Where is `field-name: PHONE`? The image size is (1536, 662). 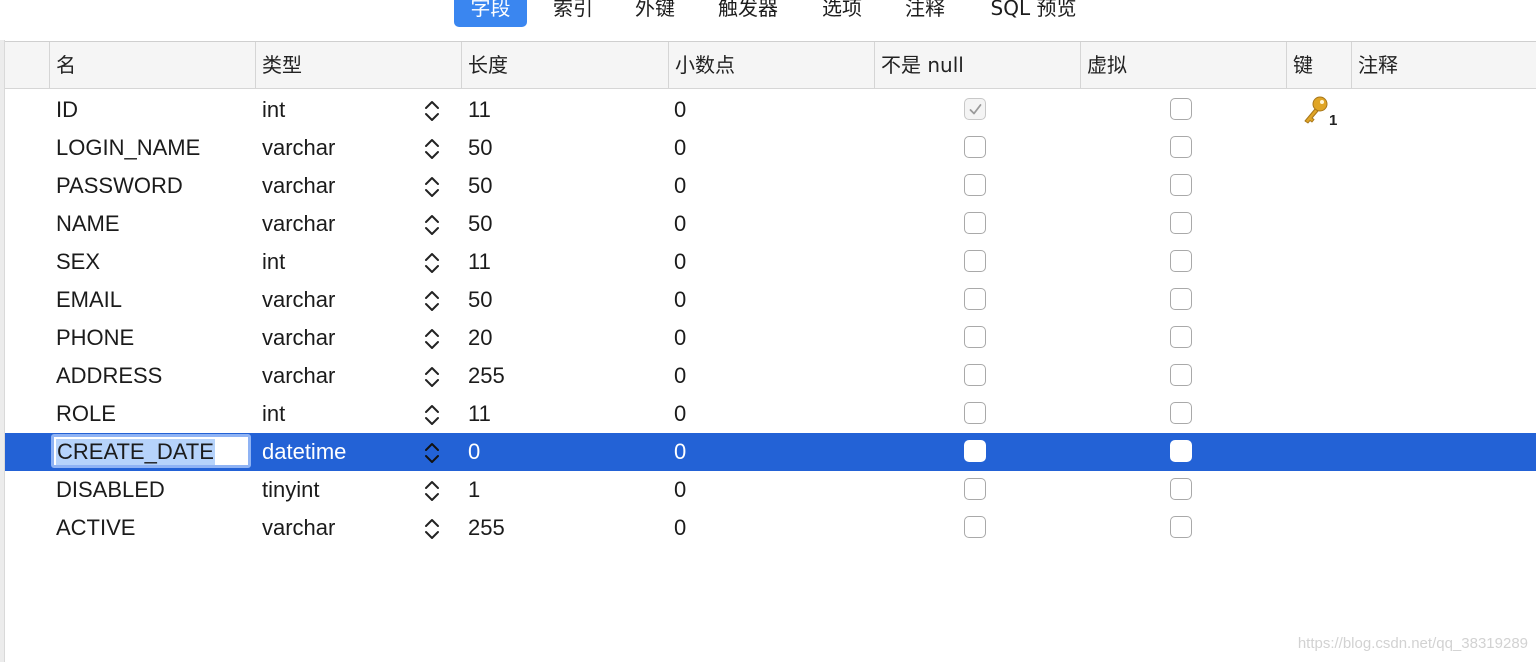
field-name: PHONE is located at coordinates (95, 338).